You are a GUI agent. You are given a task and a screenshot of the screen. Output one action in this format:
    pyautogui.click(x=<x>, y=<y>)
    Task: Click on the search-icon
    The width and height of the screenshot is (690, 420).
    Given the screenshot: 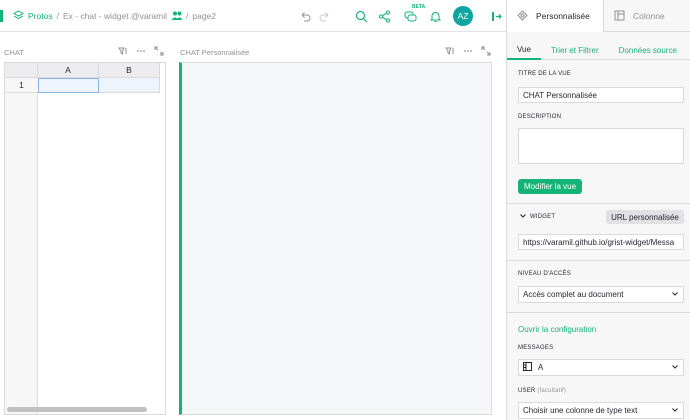 What is the action you would take?
    pyautogui.click(x=361, y=16)
    